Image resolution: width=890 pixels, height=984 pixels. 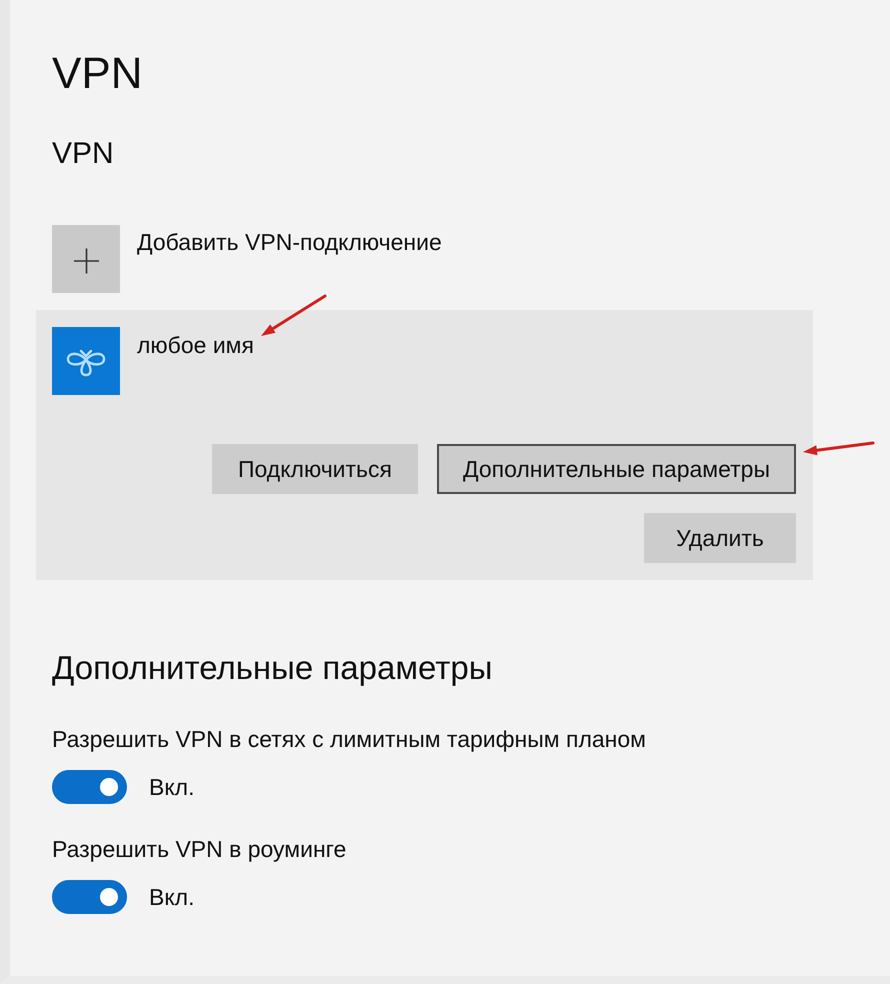 What do you see at coordinates (349, 739) in the screenshot?
I see `setting-label: Разрешить VPN в сетях с лимитным тарифным планом` at bounding box center [349, 739].